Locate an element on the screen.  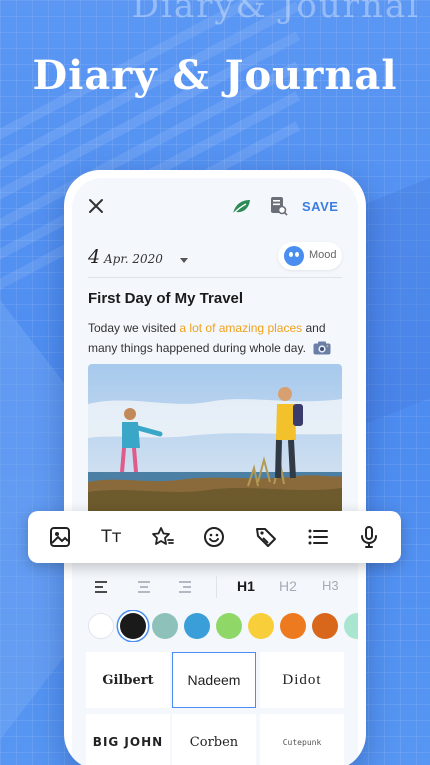
date-month: Apr. 2020 is located at coordinates (133, 259).